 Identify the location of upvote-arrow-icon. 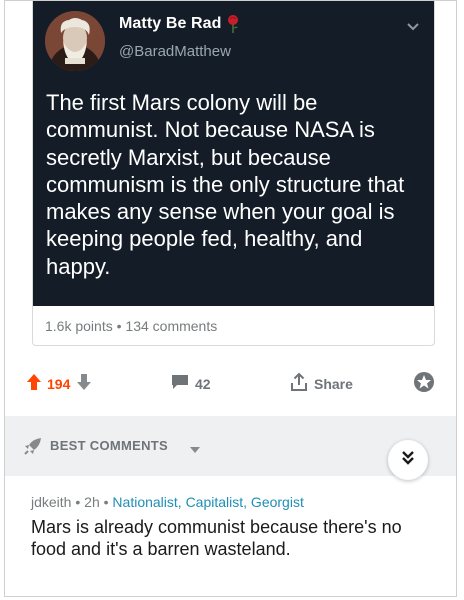
(34, 384).